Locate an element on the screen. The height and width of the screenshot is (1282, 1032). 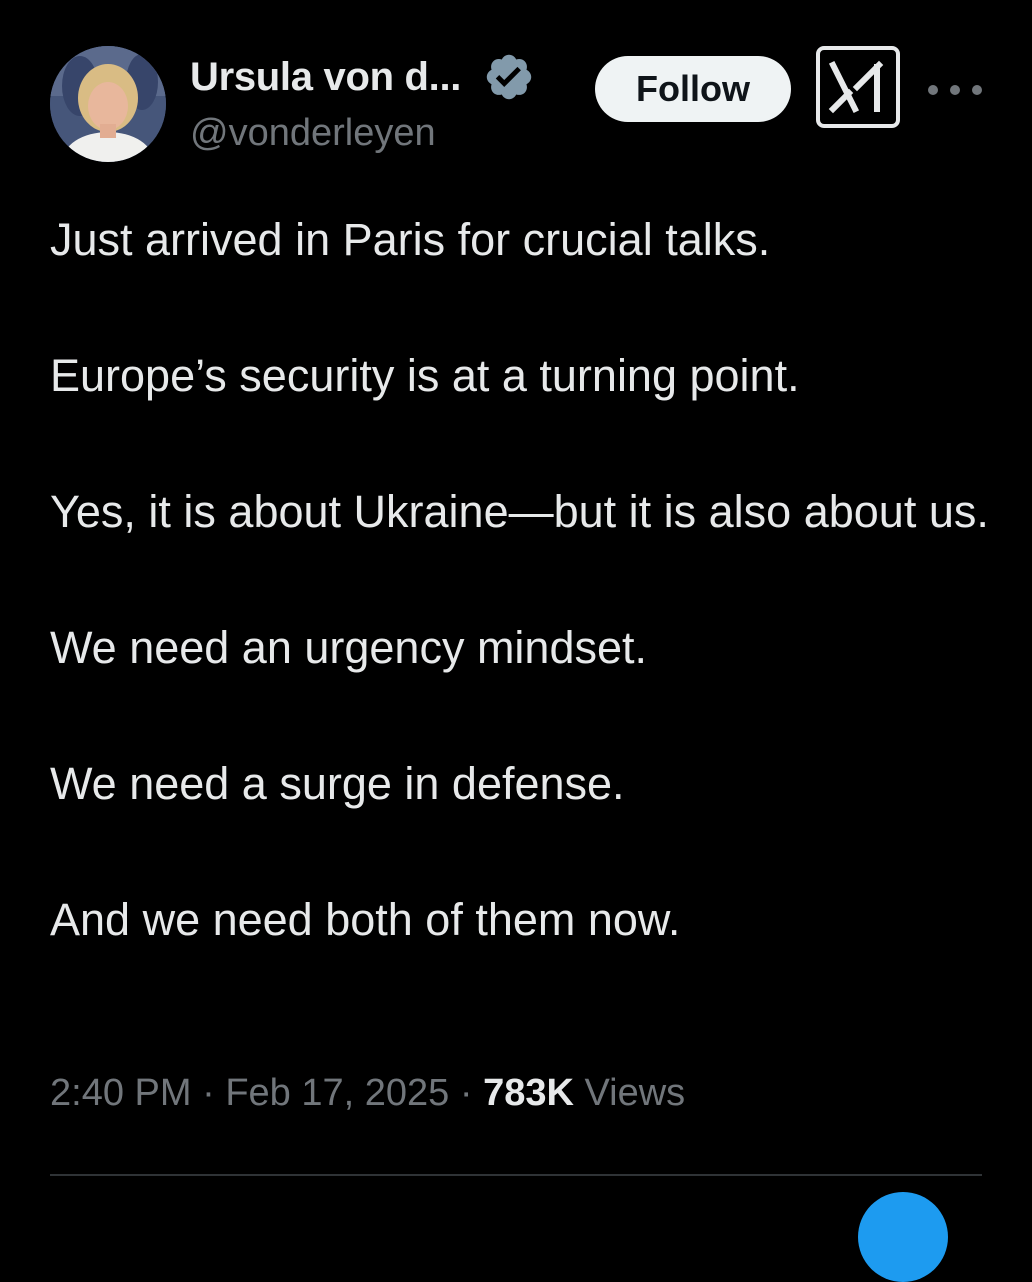
tweet-paragraph: Just arrived in Paris for crucial talks. is located at coordinates (410, 239).